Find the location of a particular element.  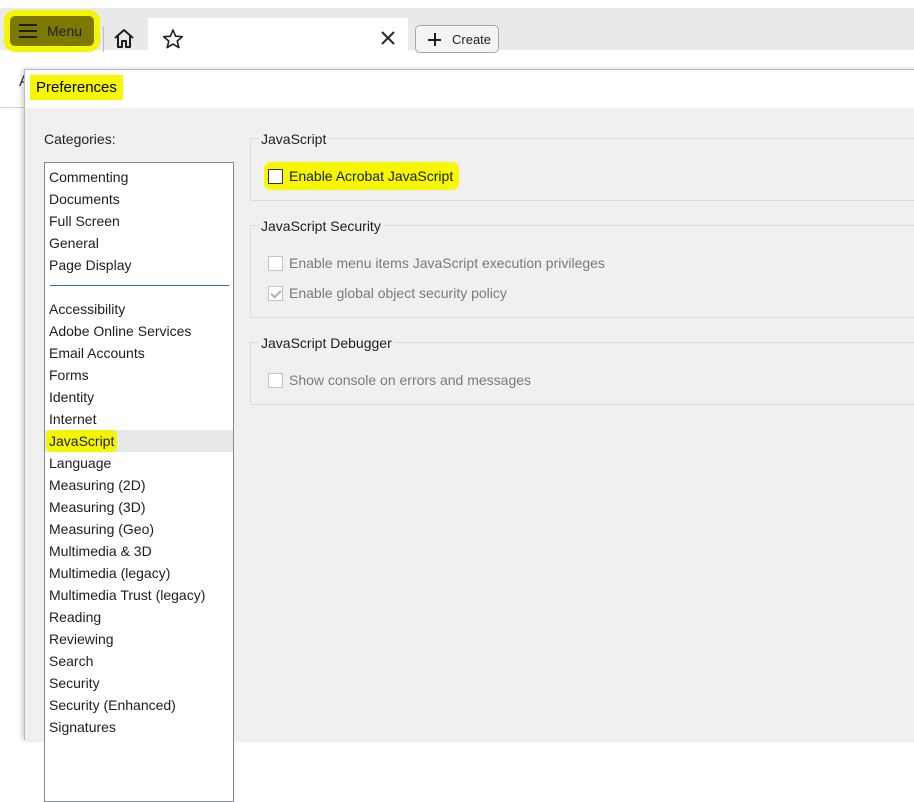

show-console-label: Show console on errors and messages is located at coordinates (410, 380).